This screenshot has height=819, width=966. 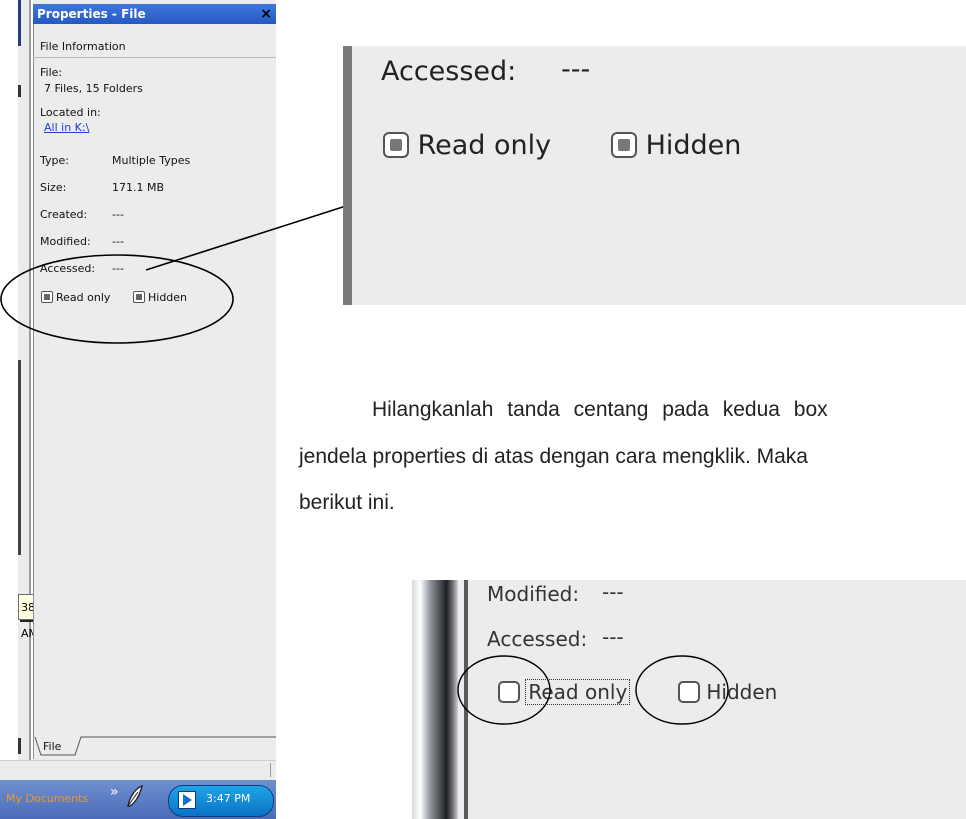 What do you see at coordinates (624, 145) in the screenshot?
I see `zoom1-hidden-checkbox` at bounding box center [624, 145].